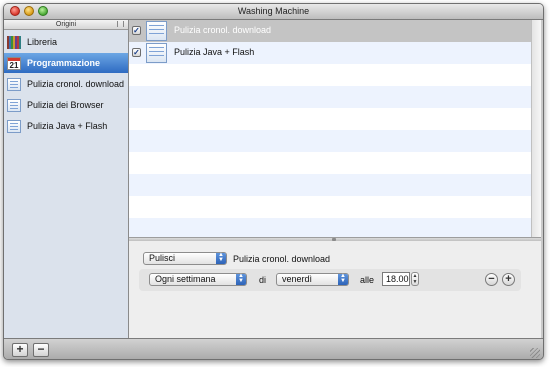 The image size is (550, 367). I want to click on row-label: Pulizia Java + Flash, so click(214, 52).